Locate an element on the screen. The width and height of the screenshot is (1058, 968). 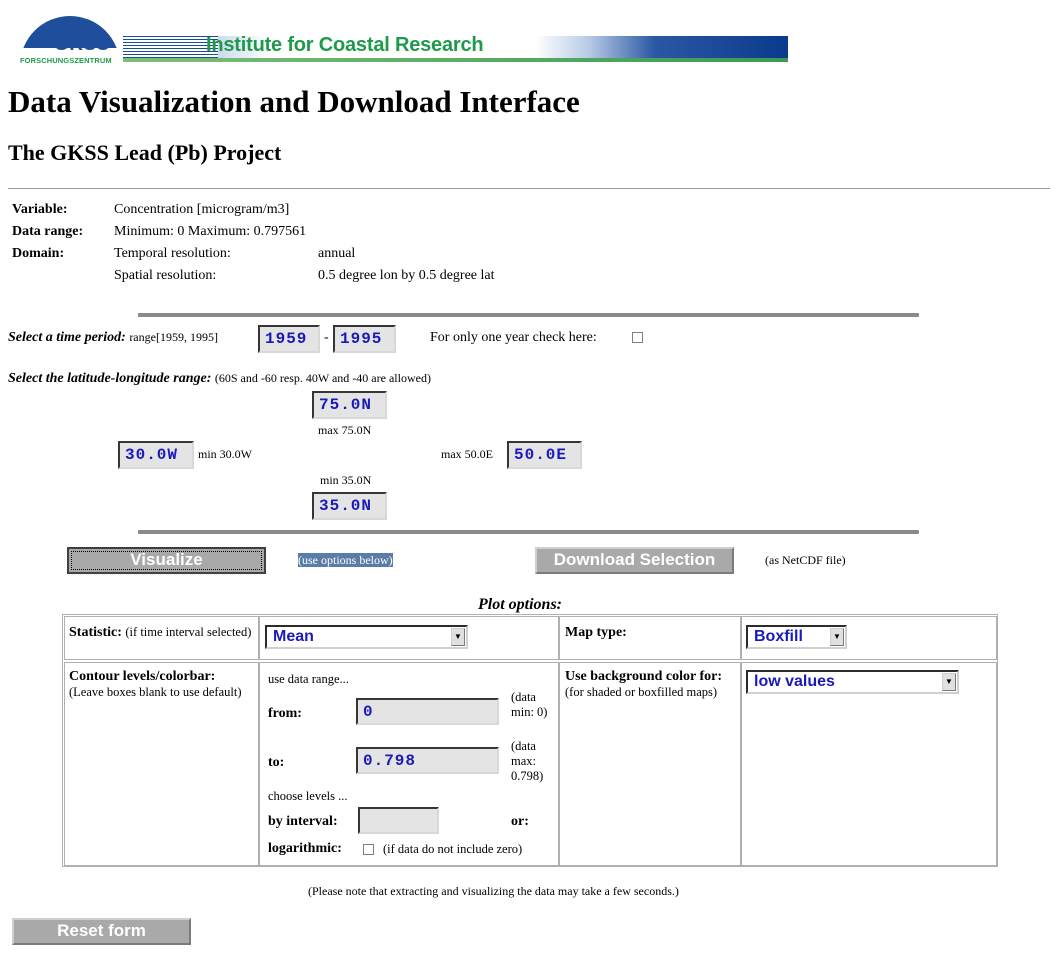
from-input: 0 is located at coordinates (427, 711).